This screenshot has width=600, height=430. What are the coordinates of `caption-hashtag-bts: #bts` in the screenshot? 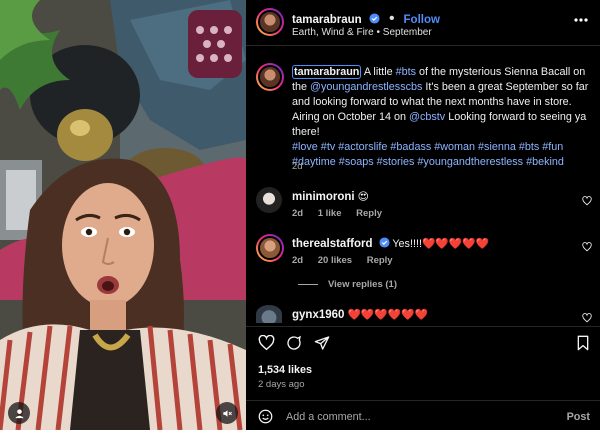 It's located at (406, 72).